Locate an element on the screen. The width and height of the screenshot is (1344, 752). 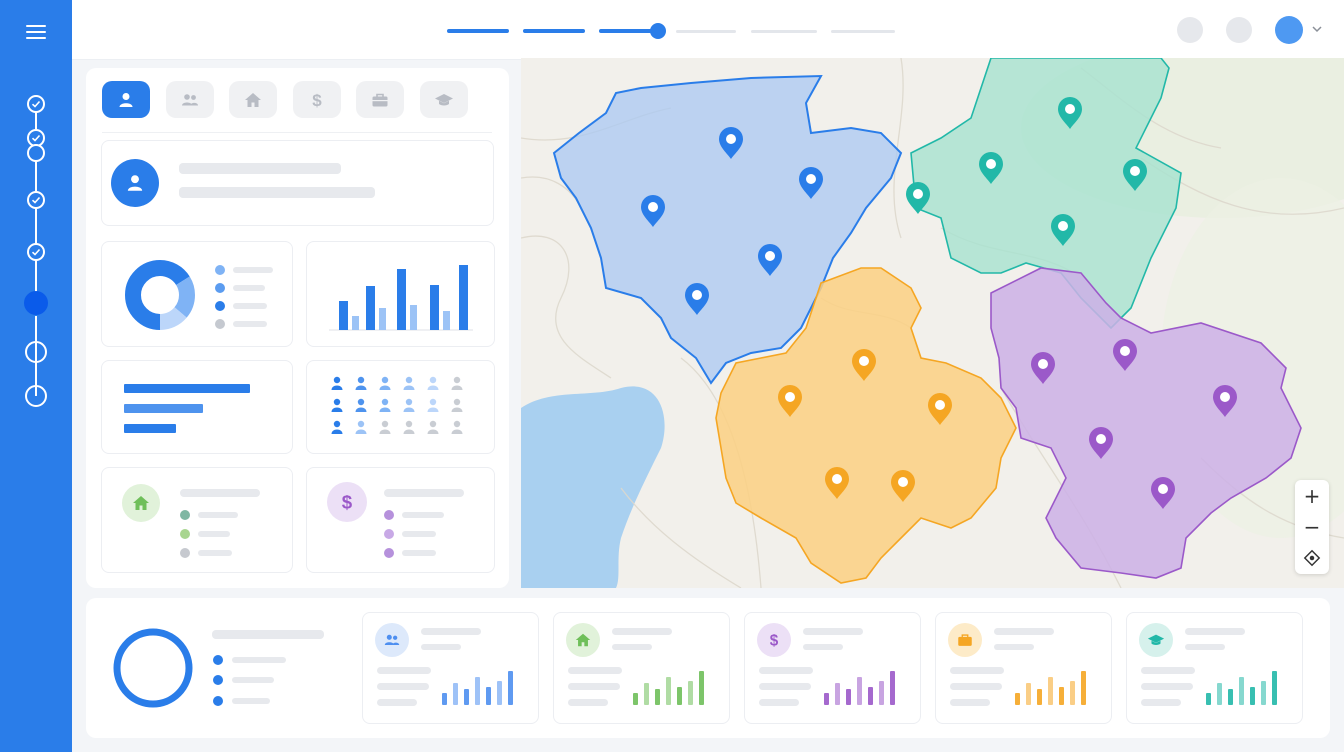
step-4-done is located at coordinates (36, 200).